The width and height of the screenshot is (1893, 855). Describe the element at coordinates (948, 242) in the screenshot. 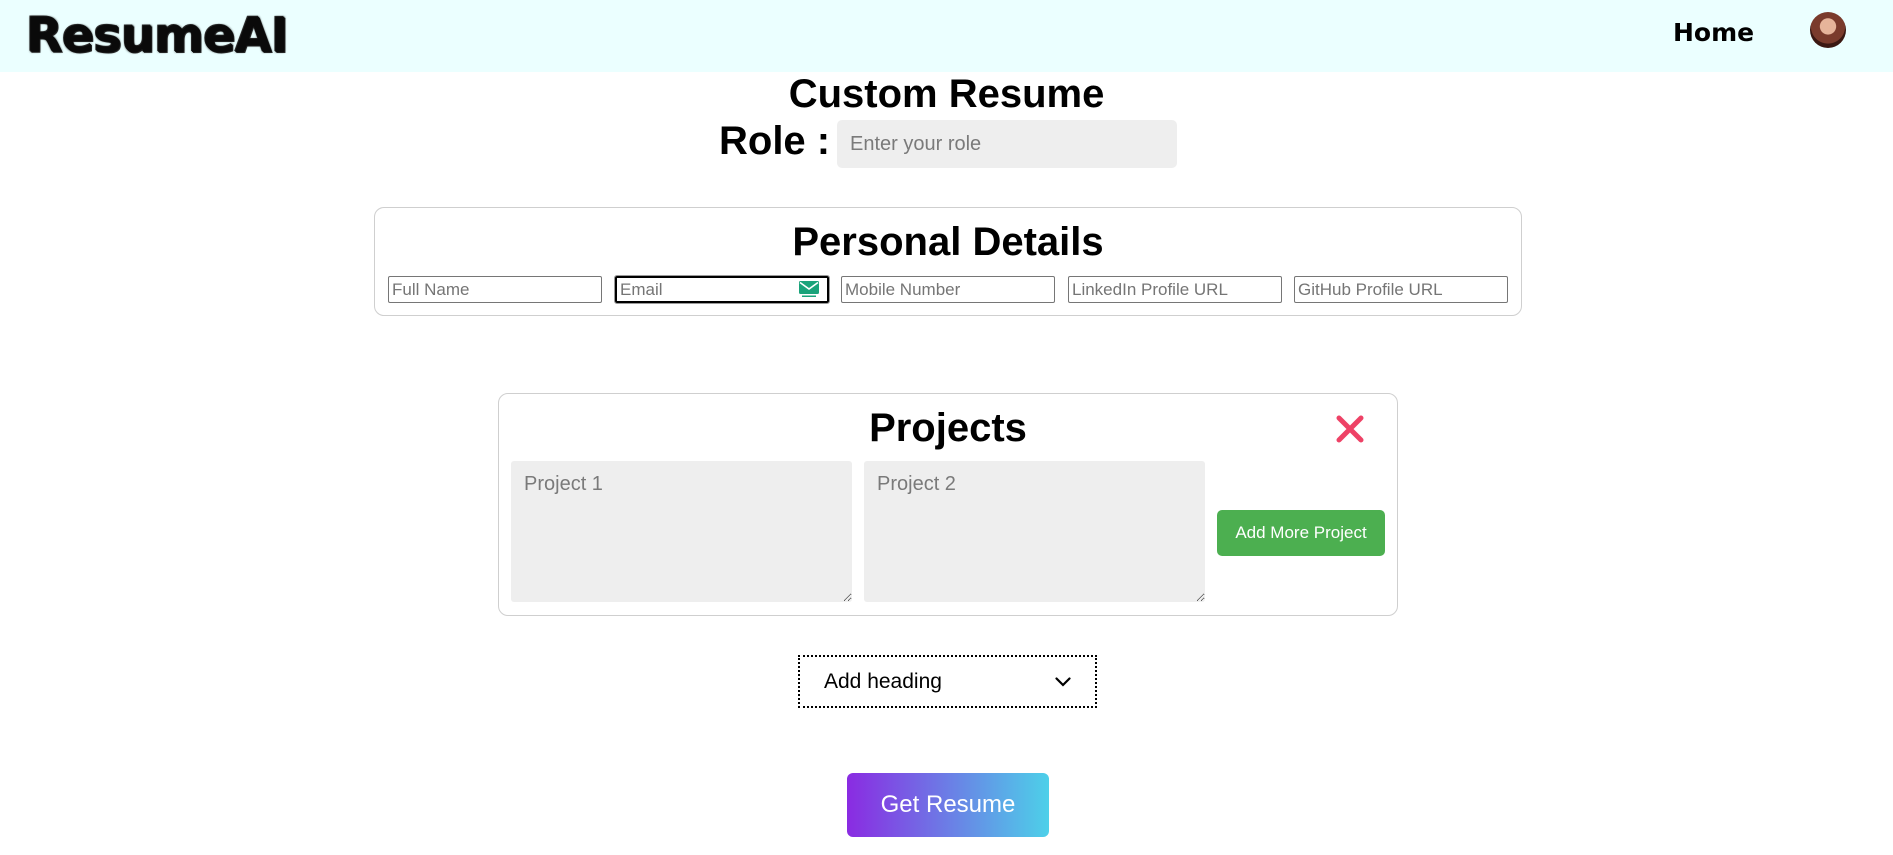

I see `personal-details-title: Personal Details` at that location.